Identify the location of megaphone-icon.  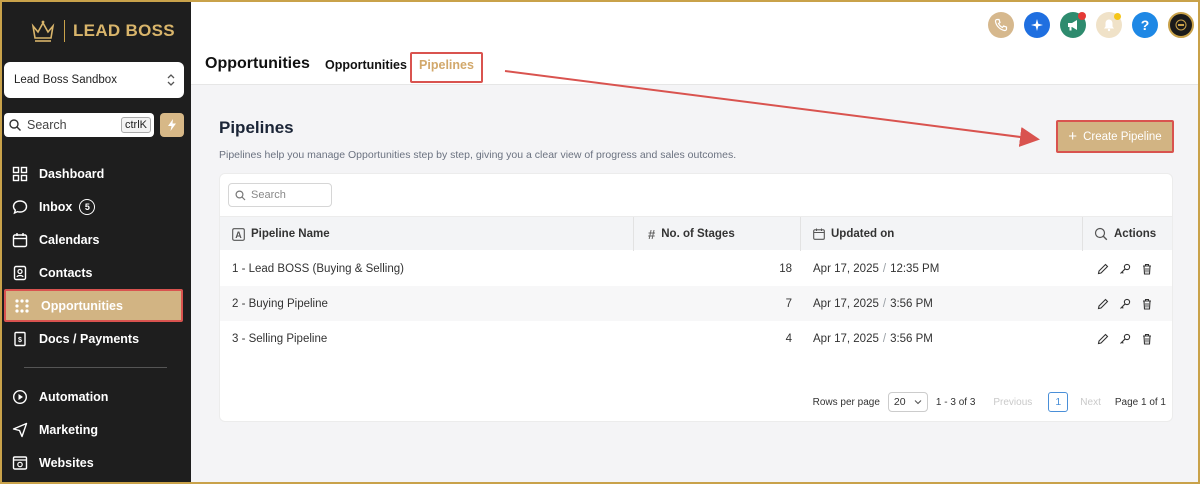
(1072, 25).